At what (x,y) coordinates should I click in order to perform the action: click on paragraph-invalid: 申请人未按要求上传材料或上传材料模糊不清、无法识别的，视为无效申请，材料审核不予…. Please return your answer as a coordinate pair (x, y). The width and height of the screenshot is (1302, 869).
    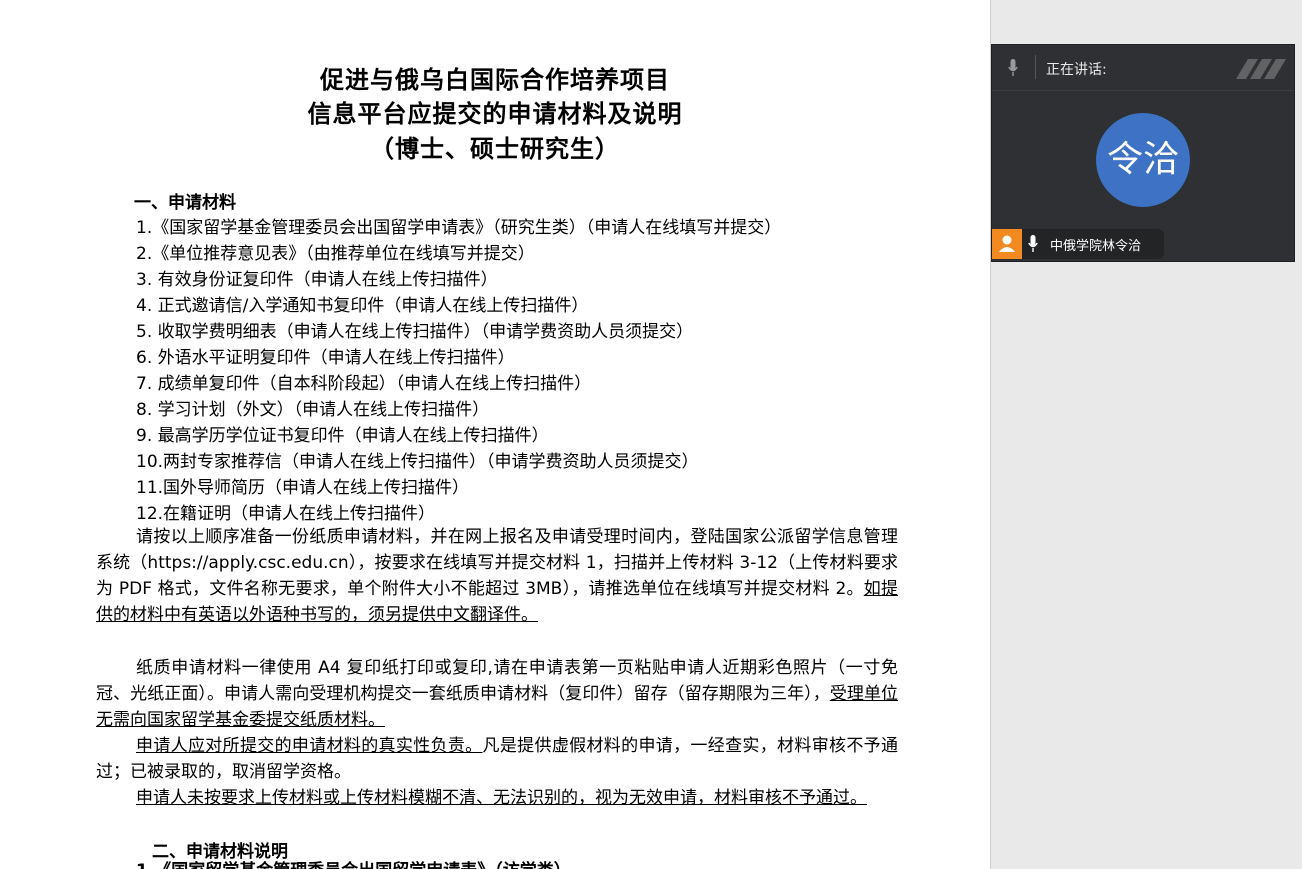
    Looking at the image, I should click on (497, 798).